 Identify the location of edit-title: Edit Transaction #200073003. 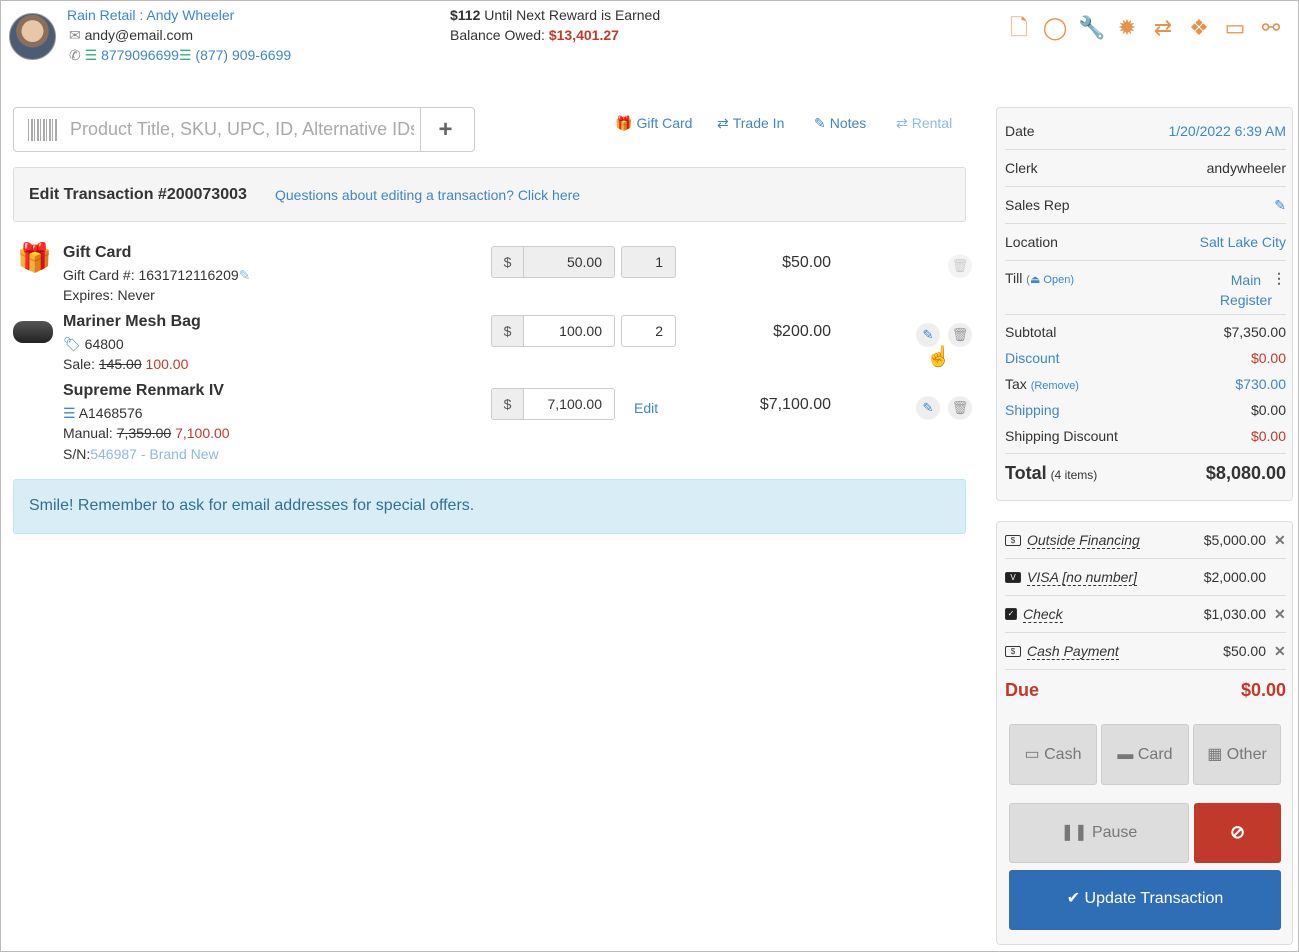
(138, 194).